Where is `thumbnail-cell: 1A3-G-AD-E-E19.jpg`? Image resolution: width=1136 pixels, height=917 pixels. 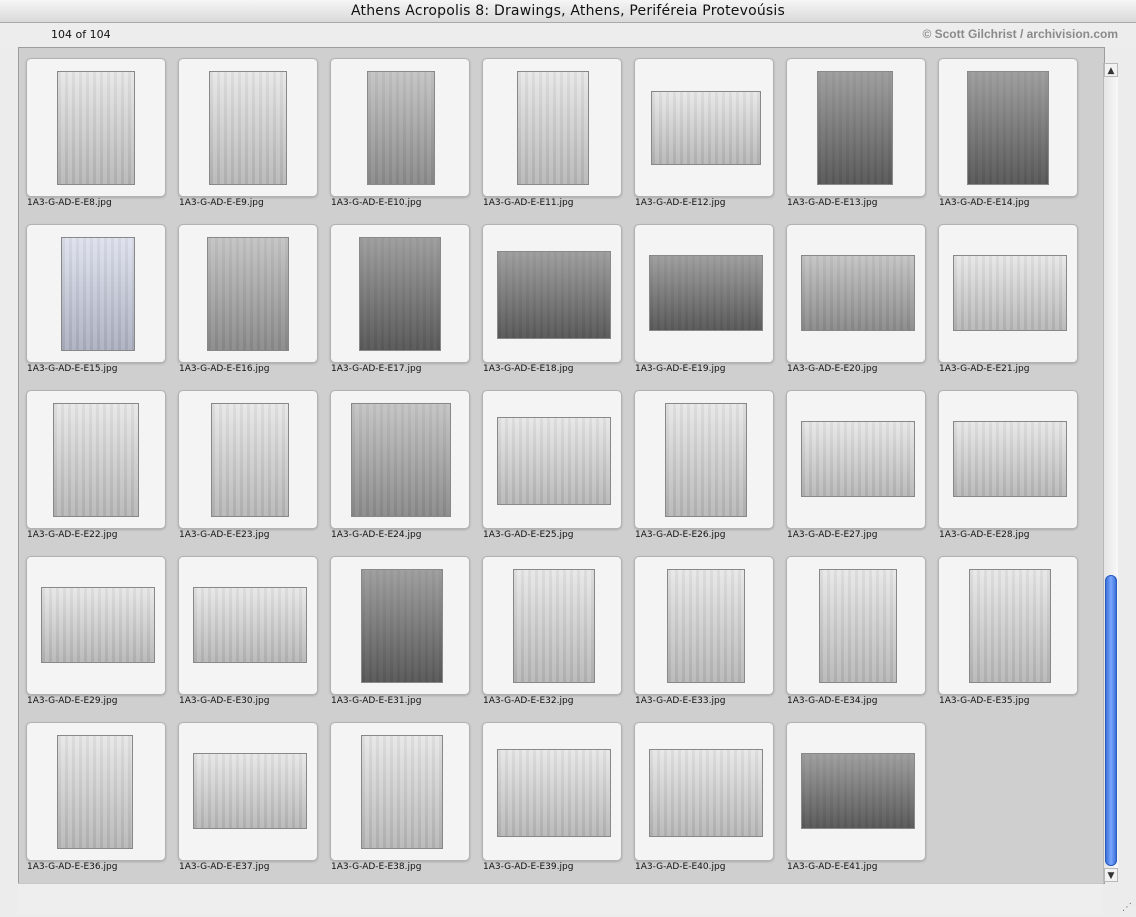 thumbnail-cell: 1A3-G-AD-E-E19.jpg is located at coordinates (700, 297).